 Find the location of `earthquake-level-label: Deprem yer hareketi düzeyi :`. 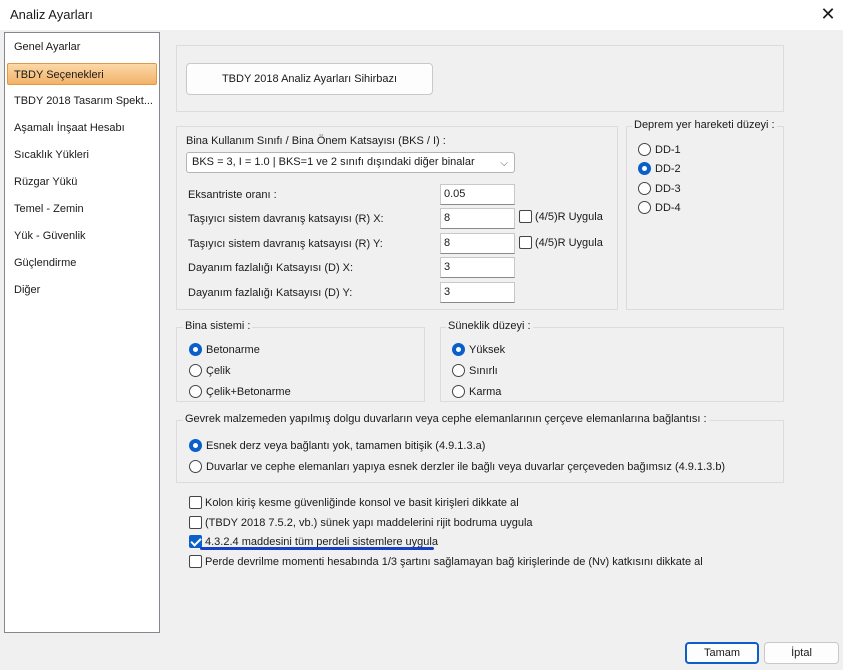

earthquake-level-label: Deprem yer hareketi düzeyi : is located at coordinates (704, 125).